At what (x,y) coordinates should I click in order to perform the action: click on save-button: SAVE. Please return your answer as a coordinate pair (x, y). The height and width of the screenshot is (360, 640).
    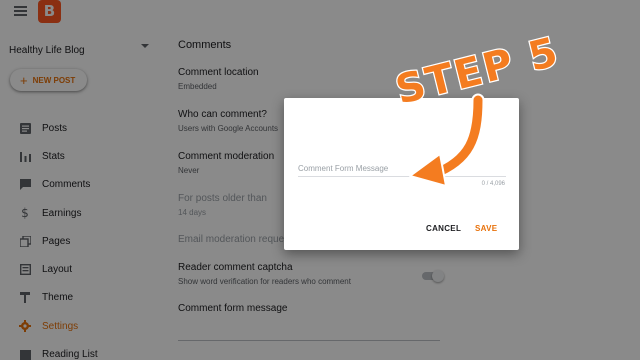
    Looking at the image, I should click on (486, 228).